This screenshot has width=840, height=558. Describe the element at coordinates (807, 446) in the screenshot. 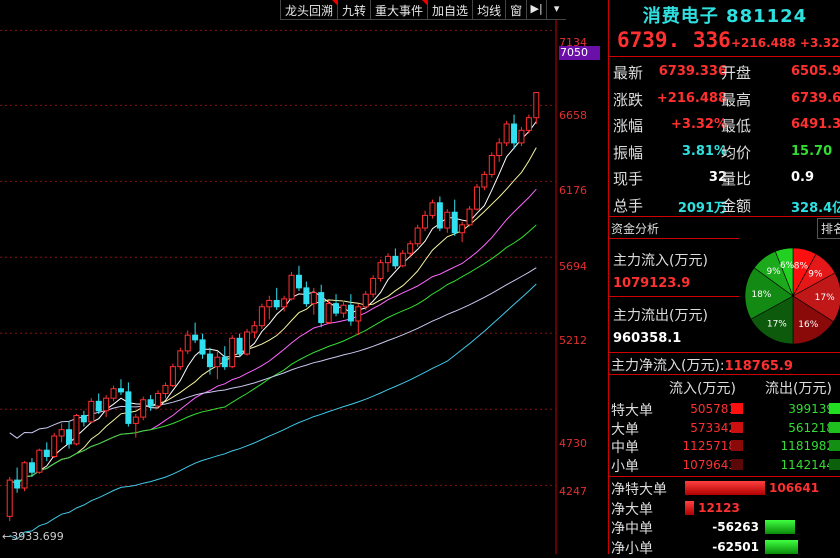

I see `outflow-value: 1181982` at that location.